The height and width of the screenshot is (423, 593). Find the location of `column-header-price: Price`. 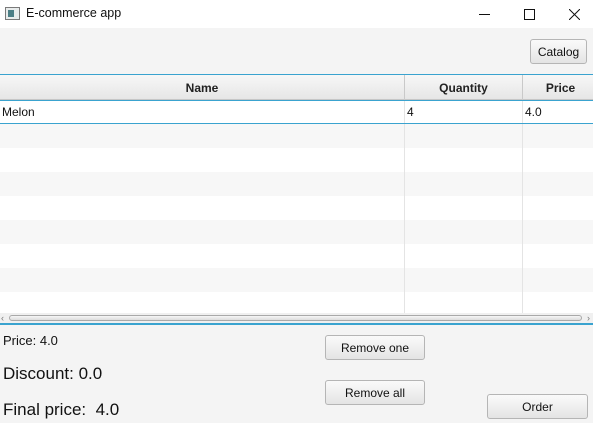

column-header-price: Price is located at coordinates (558, 87).